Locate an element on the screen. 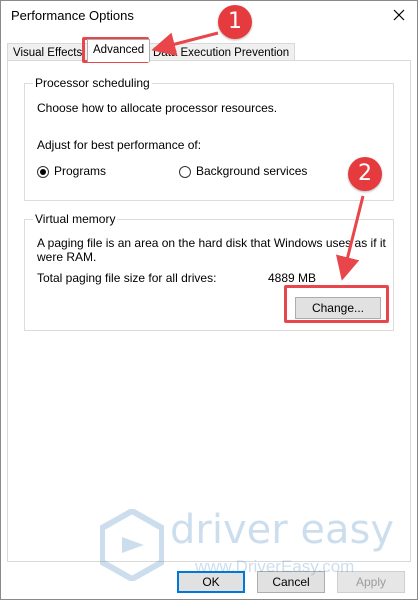 The height and width of the screenshot is (600, 418). radio-programs: Programs is located at coordinates (92, 172).